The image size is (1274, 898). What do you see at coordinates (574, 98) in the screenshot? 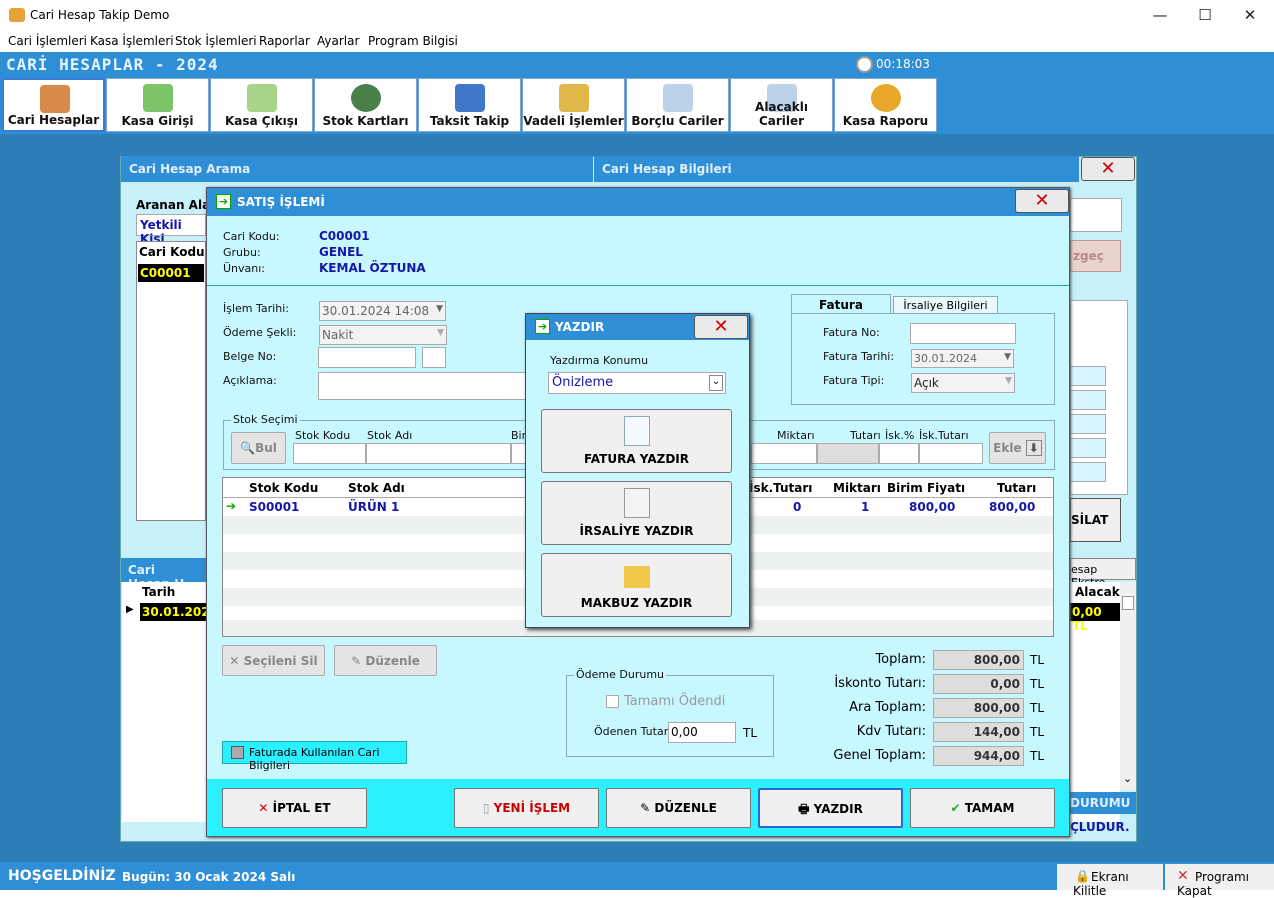
I see `binder-icon` at bounding box center [574, 98].